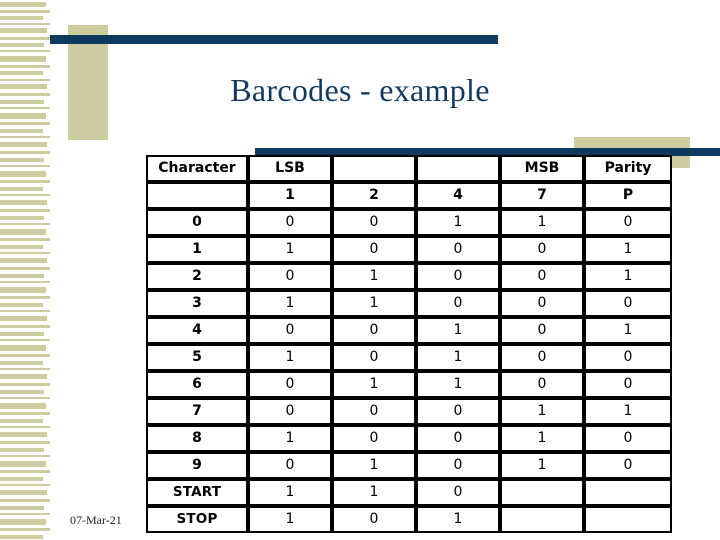  Describe the element at coordinates (409, 492) in the screenshot. I see `table-row: START 1 1 0` at that location.